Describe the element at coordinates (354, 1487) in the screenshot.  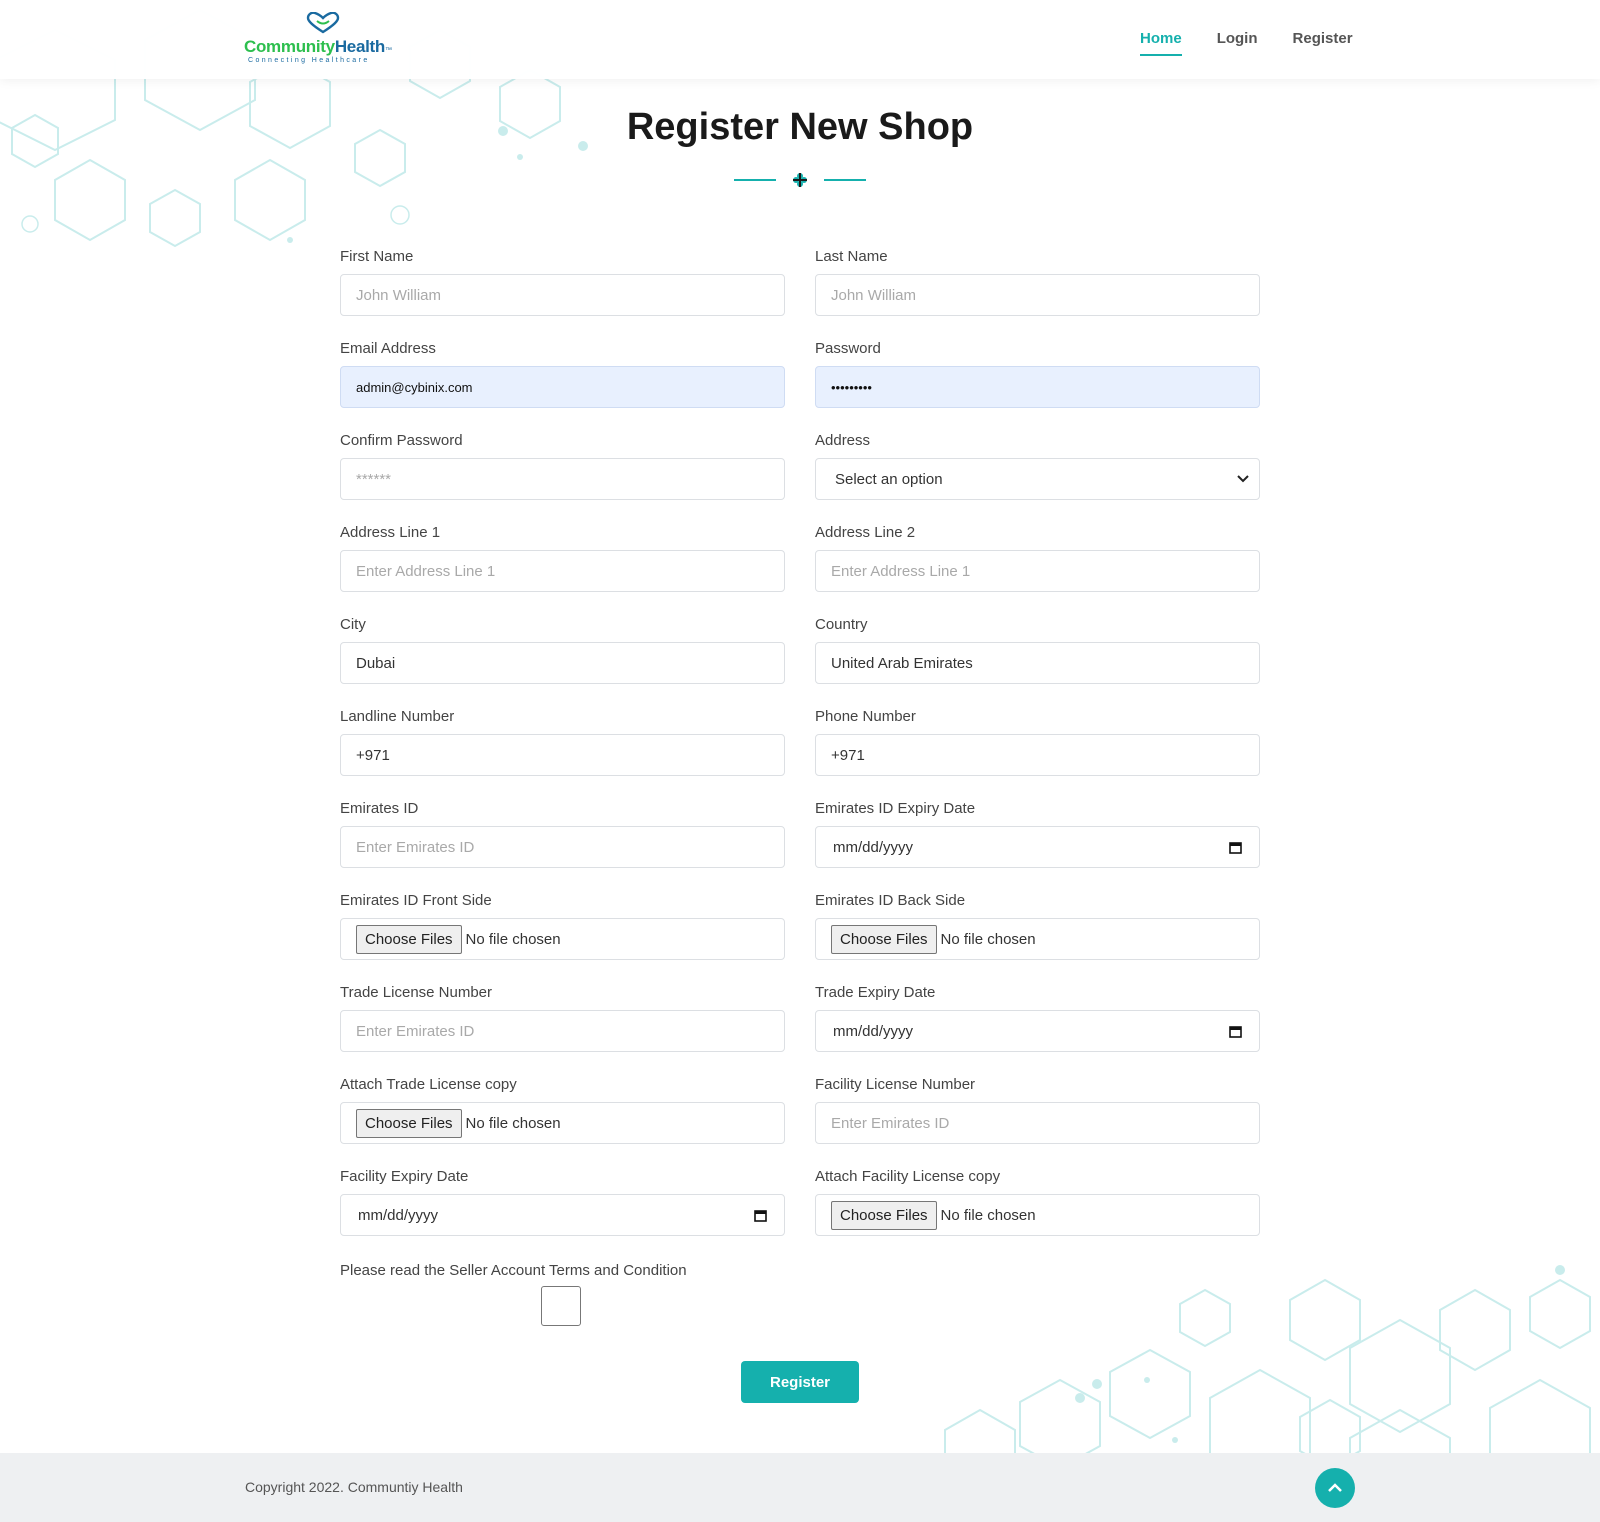
I see `copyright-text: Copyright 2022. Communtiy Health` at that location.